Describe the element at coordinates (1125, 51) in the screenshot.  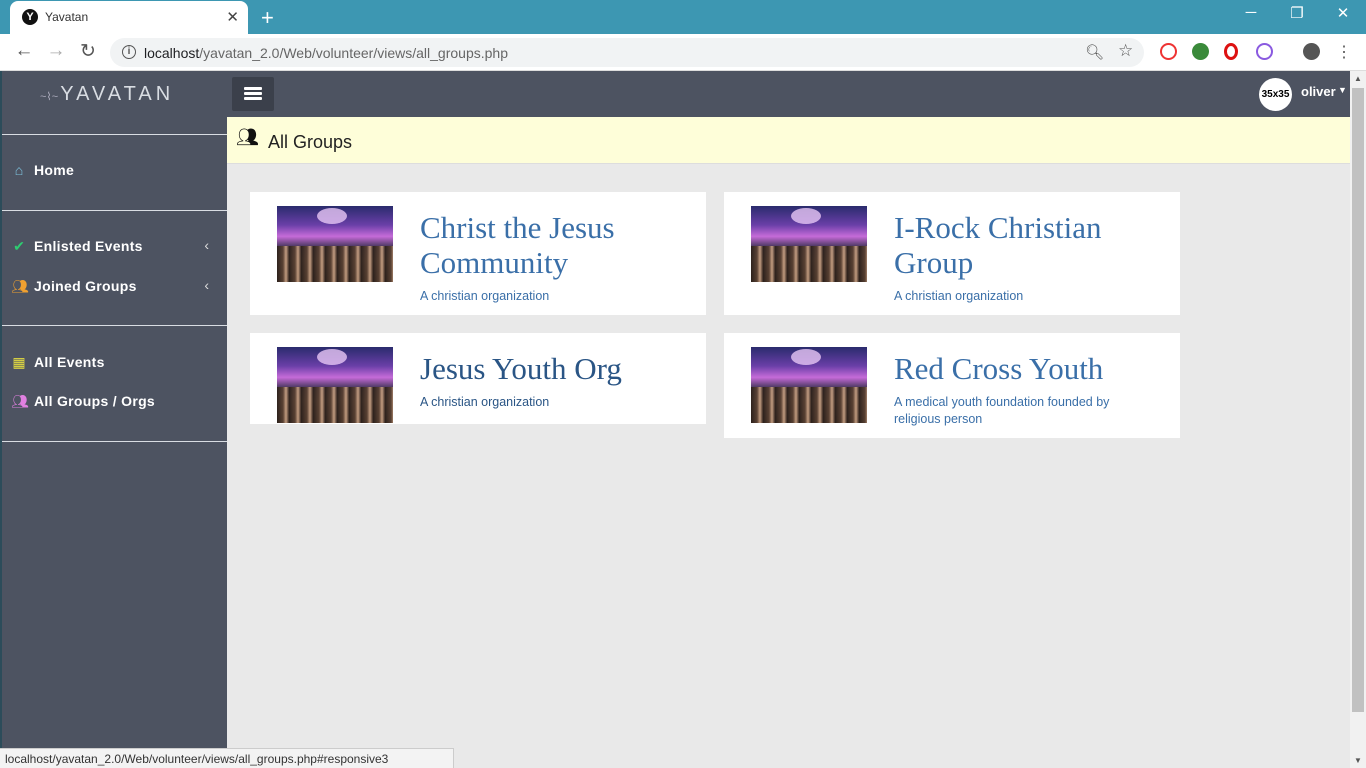
I see `bookmark-star-icon: ☆` at that location.